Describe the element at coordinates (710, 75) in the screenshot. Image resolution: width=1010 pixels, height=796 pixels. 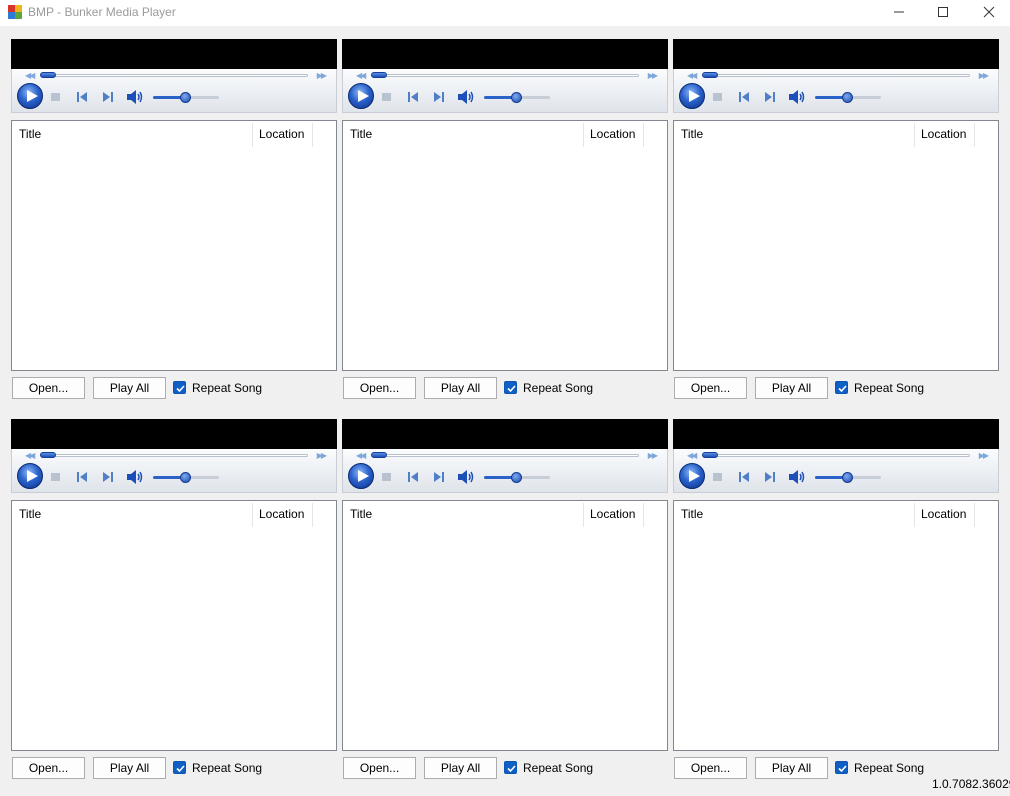
I see `seek-thumb` at that location.